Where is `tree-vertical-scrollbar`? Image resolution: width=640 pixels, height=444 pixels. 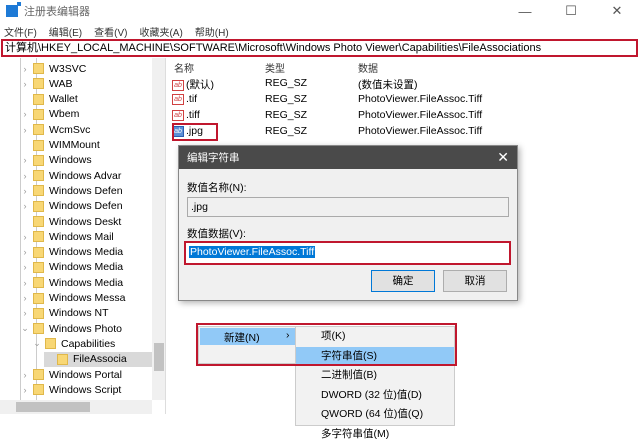 tree-vertical-scrollbar is located at coordinates (159, 229).